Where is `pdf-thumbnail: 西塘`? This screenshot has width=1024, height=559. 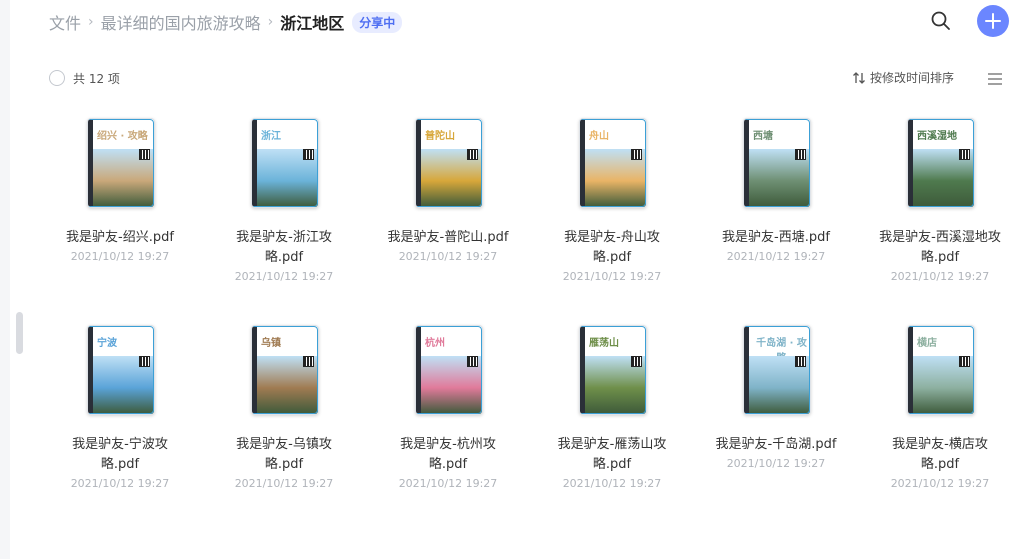 pdf-thumbnail: 西塘 is located at coordinates (777, 163).